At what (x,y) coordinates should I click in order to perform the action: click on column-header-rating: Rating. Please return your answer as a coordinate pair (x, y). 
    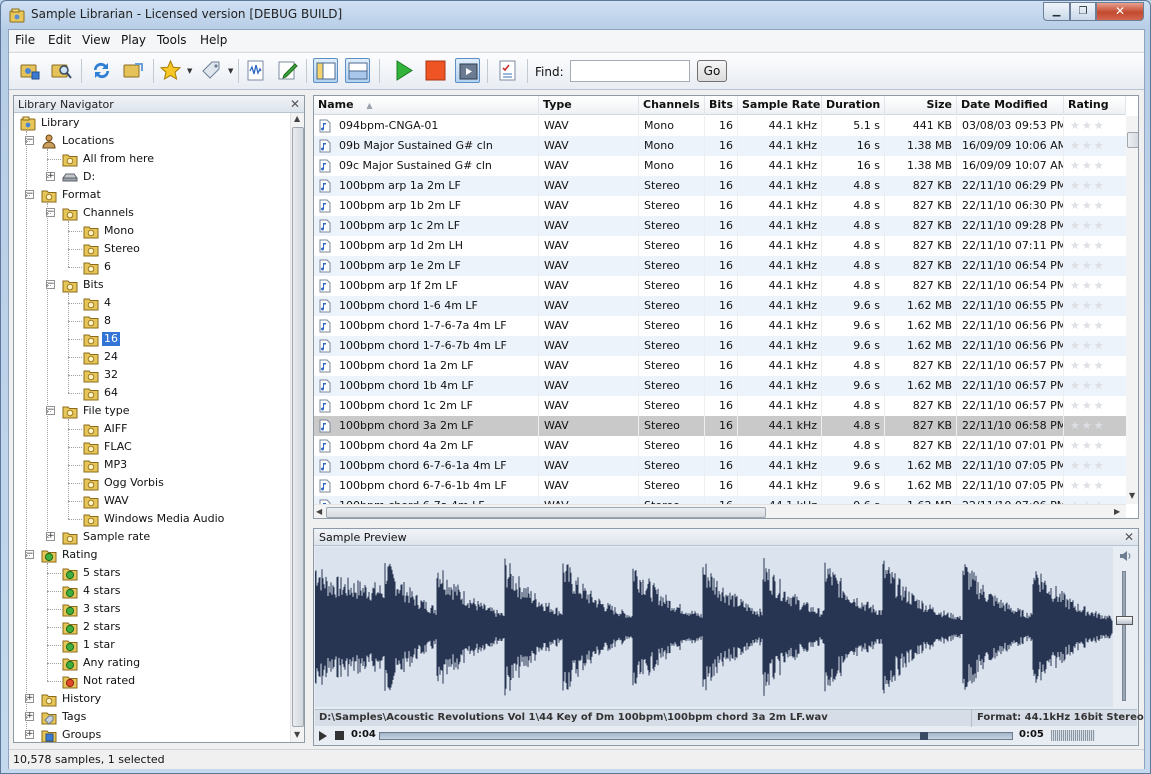
    Looking at the image, I should click on (1095, 105).